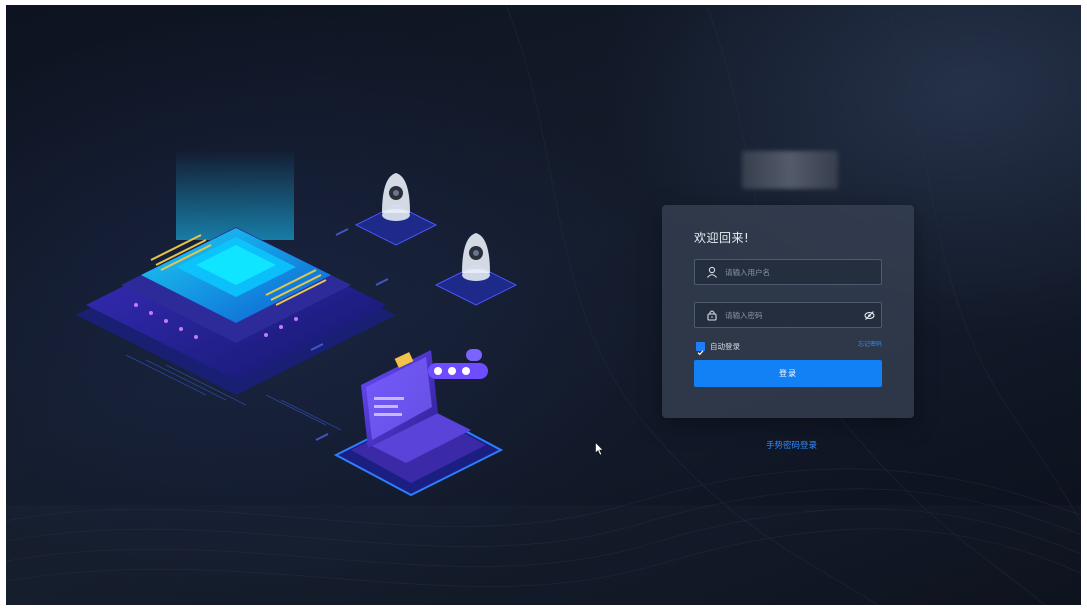 The height and width of the screenshot is (609, 1087). Describe the element at coordinates (712, 272) in the screenshot. I see `user-icon` at that location.